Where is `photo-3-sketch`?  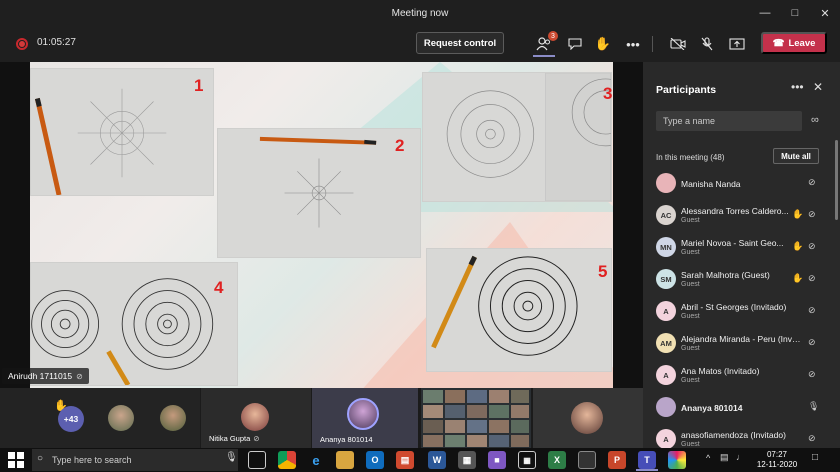 photo-3-sketch is located at coordinates (517, 137).